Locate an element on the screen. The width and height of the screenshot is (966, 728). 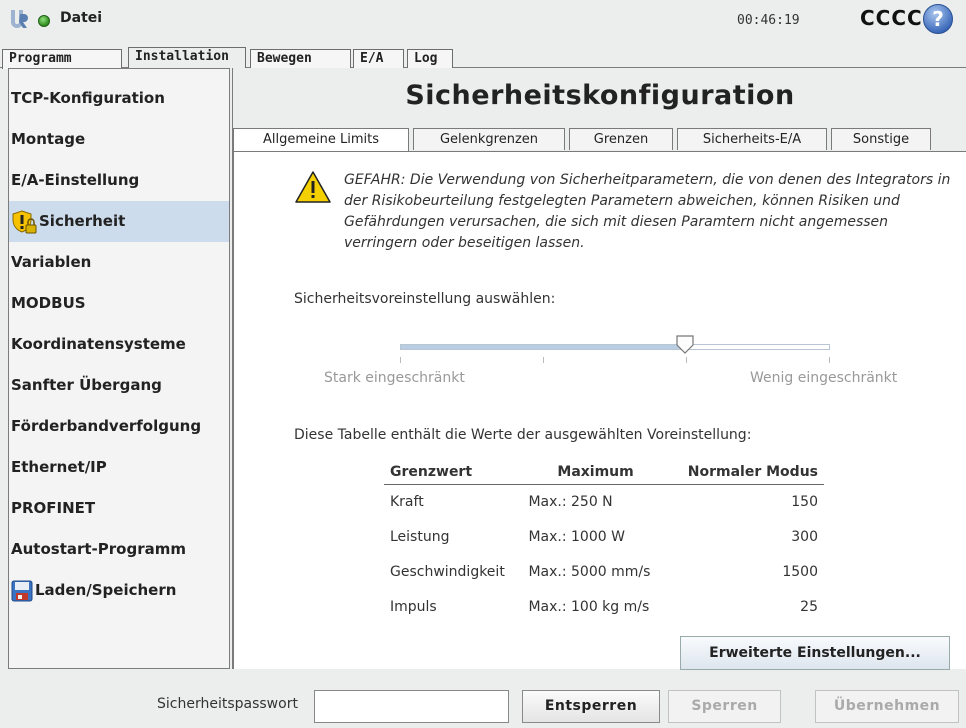
help-icon: ? is located at coordinates (938, 19).